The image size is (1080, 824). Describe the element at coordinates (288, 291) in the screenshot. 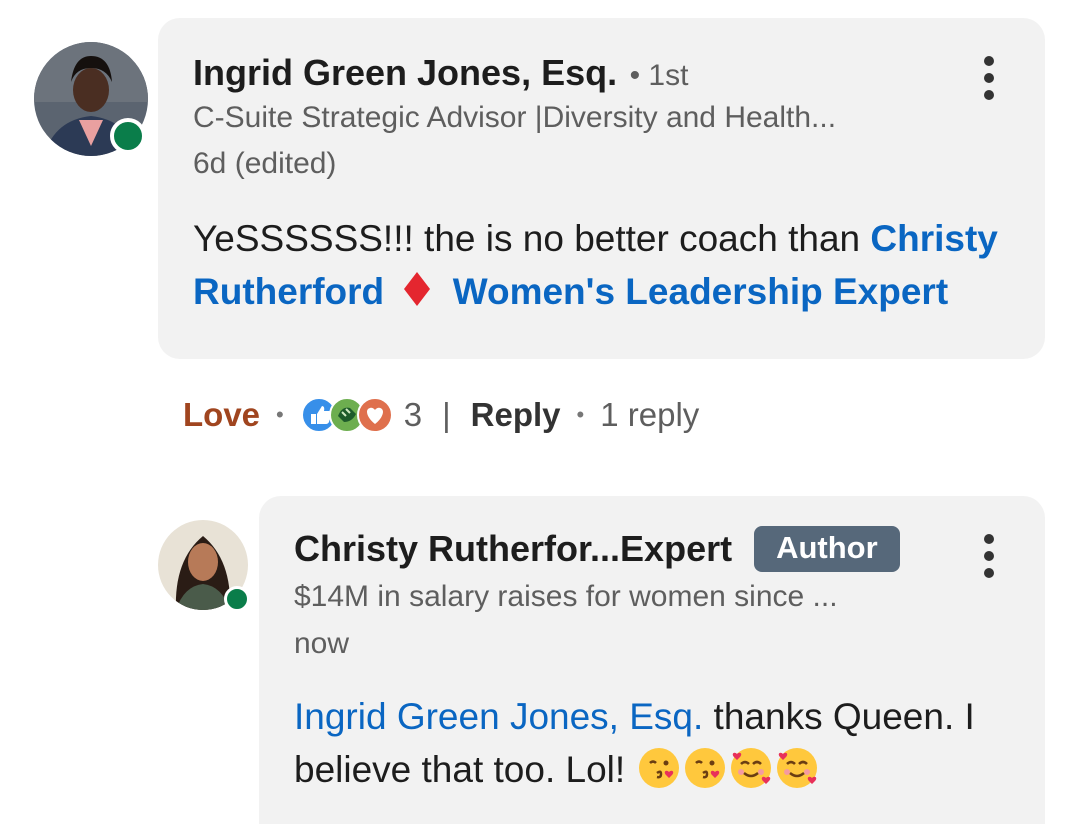

I see `mention-rutherford-link: Rutherford` at that location.